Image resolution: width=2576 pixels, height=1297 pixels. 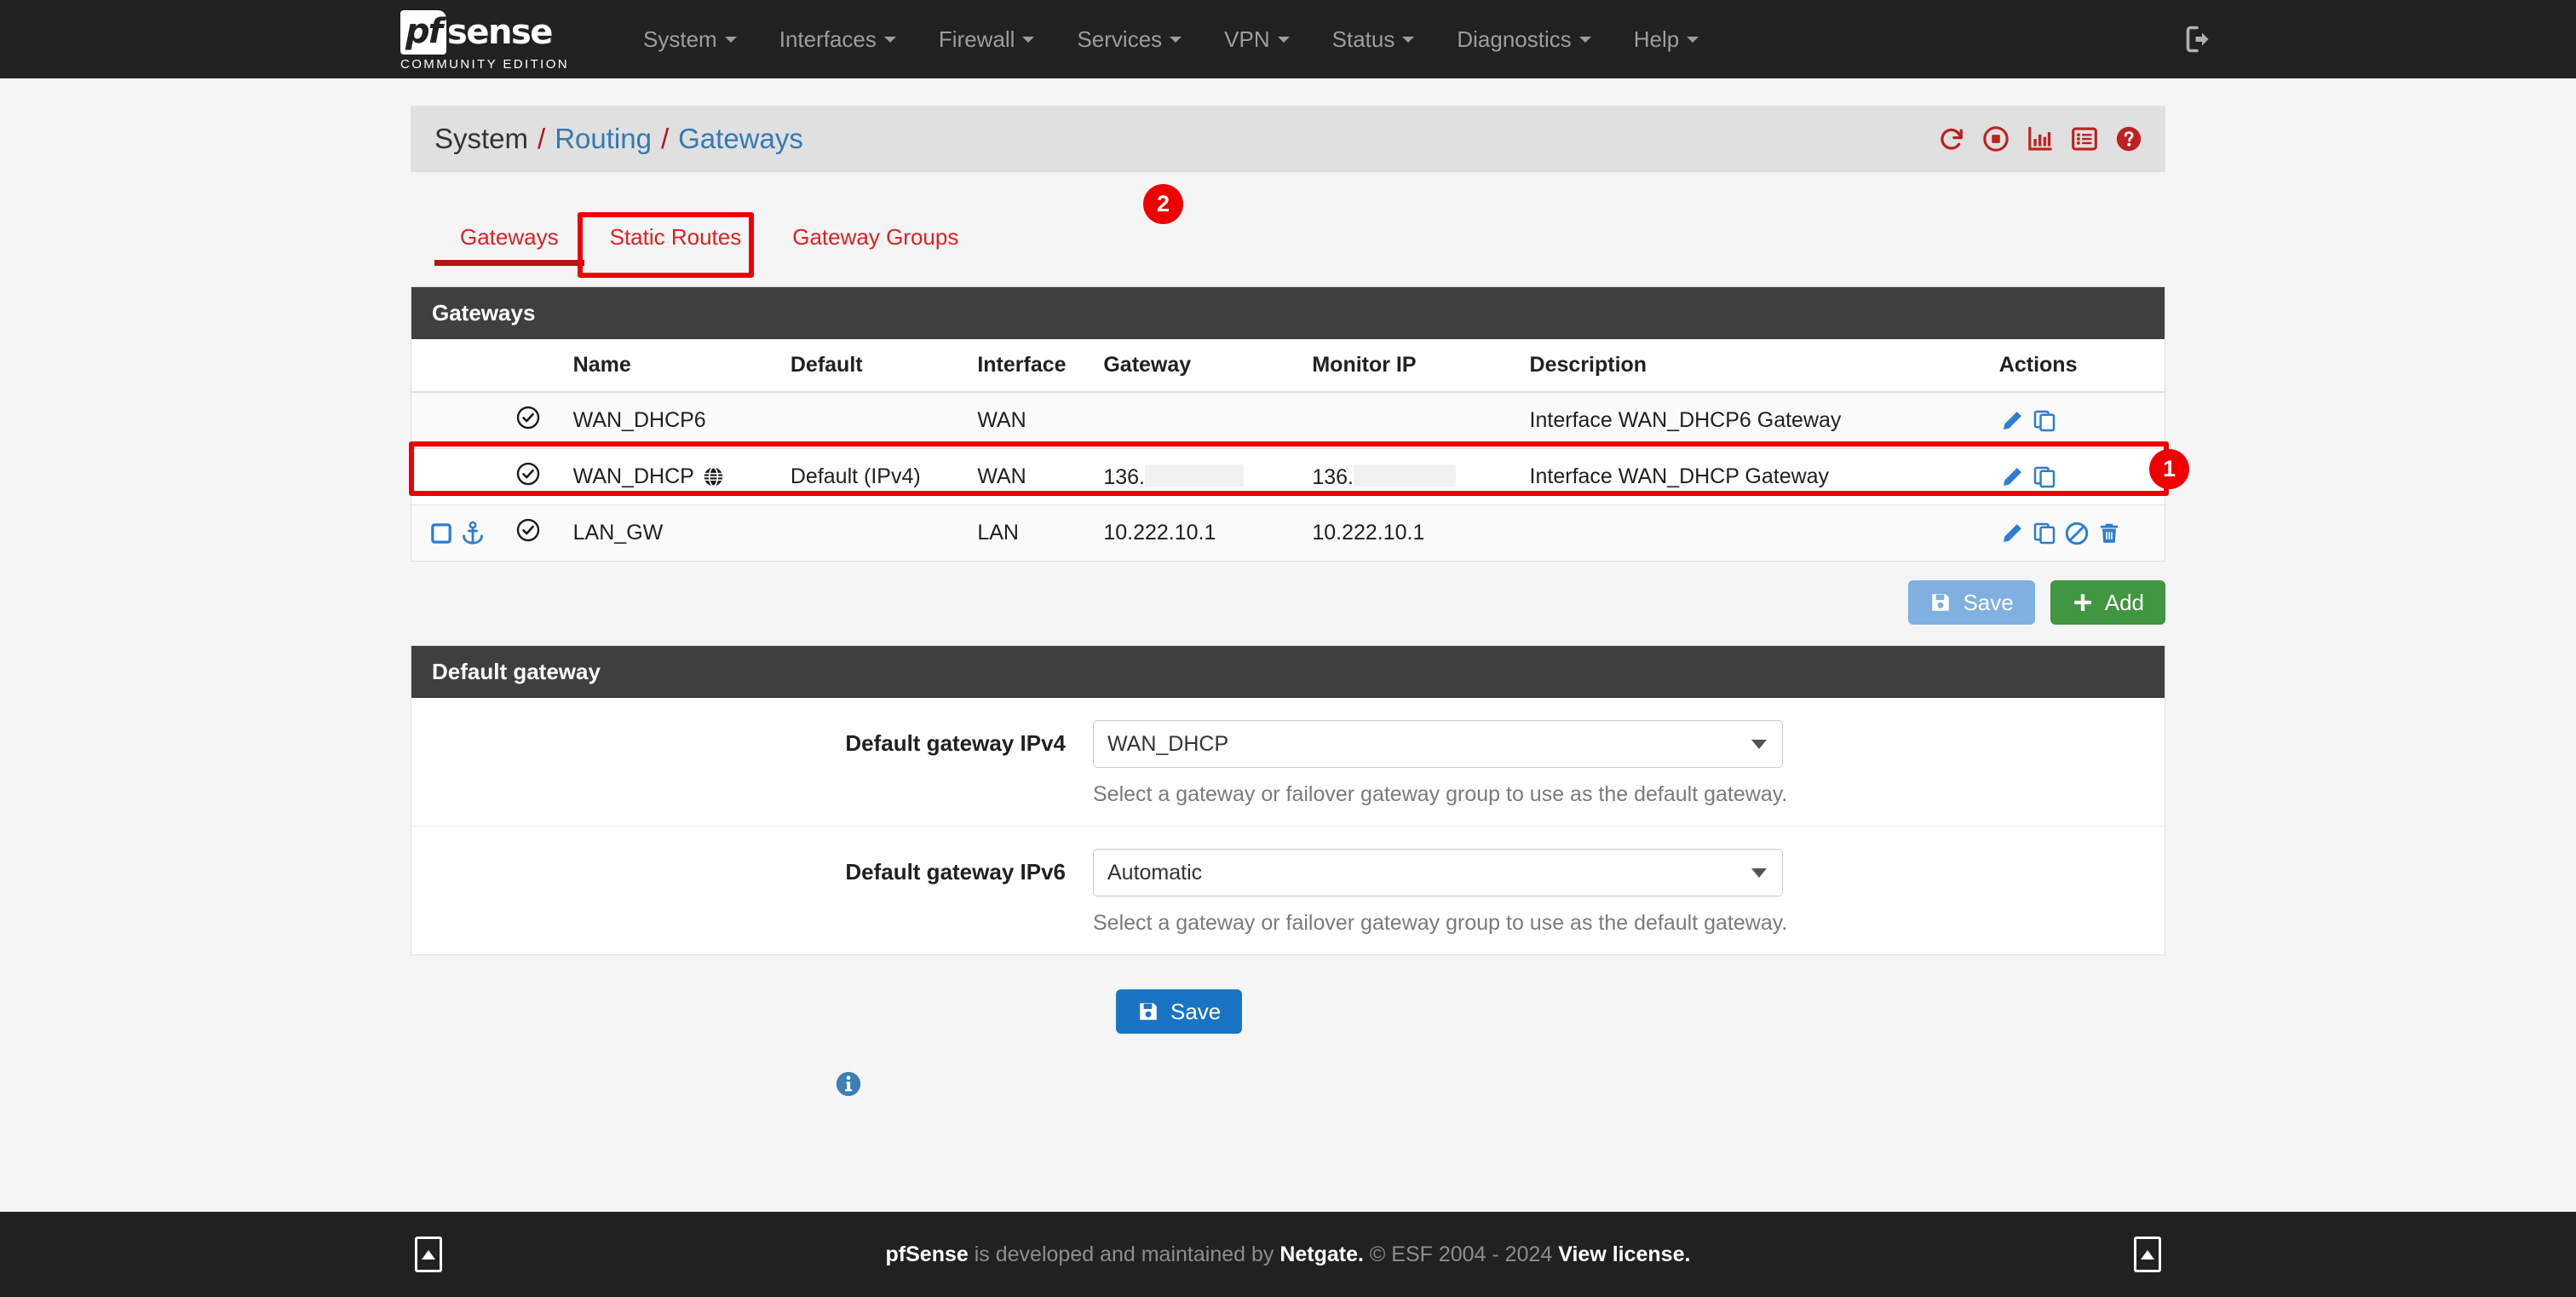 I want to click on footer-license-link: View license., so click(x=1624, y=1254).